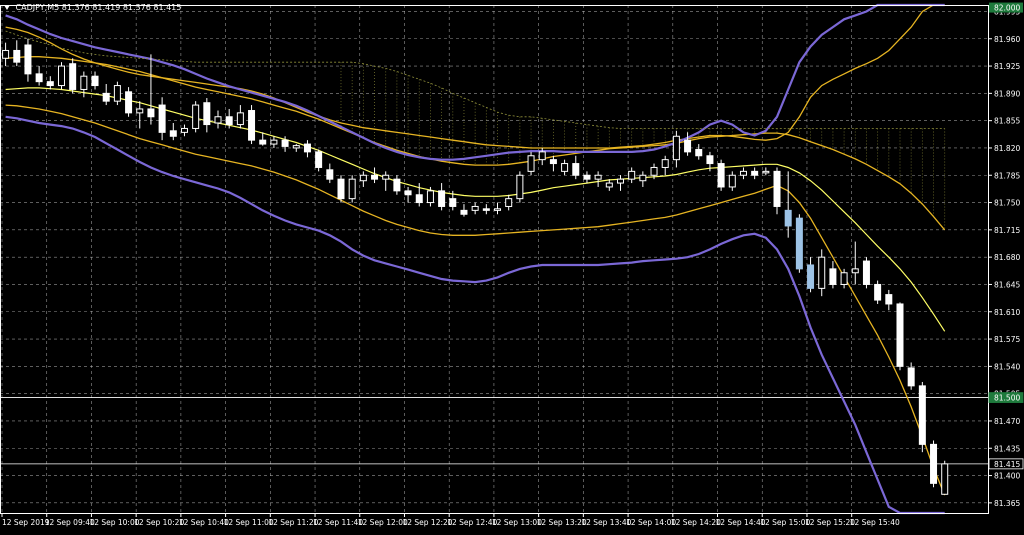 This screenshot has height=535, width=1024. I want to click on x-tick-label: 12 Sep 14:20, so click(696, 522).